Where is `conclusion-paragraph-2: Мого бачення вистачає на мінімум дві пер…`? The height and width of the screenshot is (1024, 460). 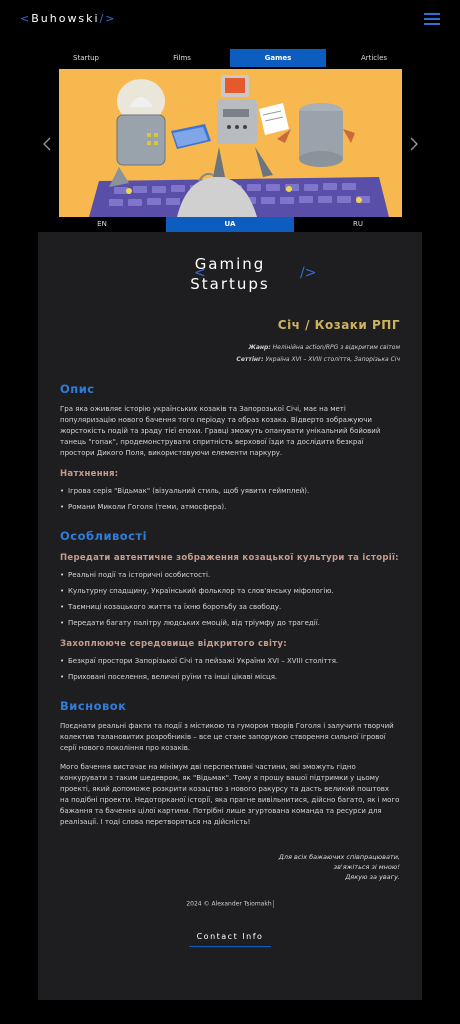
conclusion-paragraph-2: Мого бачення вистачає на мінімум дві пер… is located at coordinates (230, 794).